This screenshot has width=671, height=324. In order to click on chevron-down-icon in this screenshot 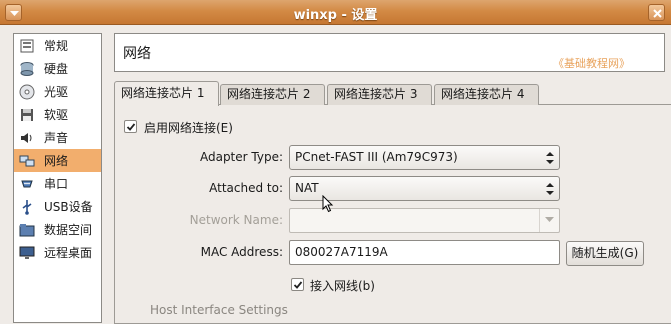, I will do `click(549, 219)`.